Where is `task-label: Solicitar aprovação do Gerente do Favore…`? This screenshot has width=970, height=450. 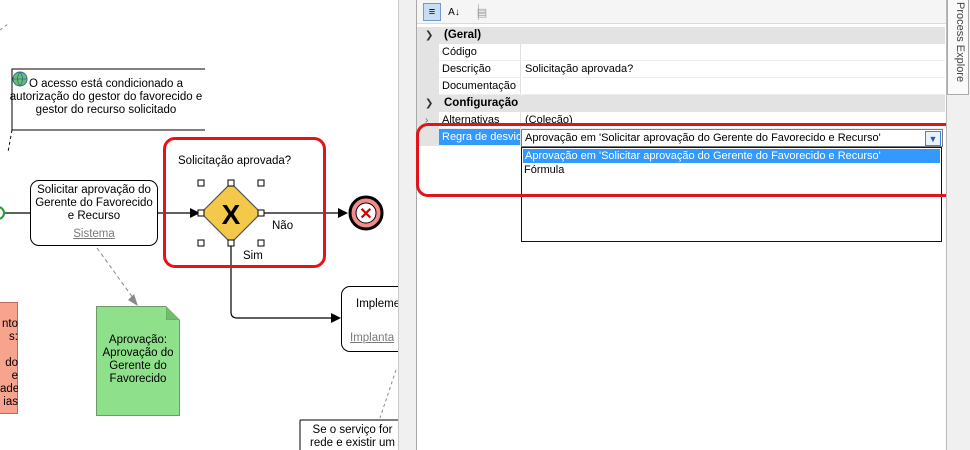 task-label: Solicitar aprovação do Gerente do Favore… is located at coordinates (94, 203).